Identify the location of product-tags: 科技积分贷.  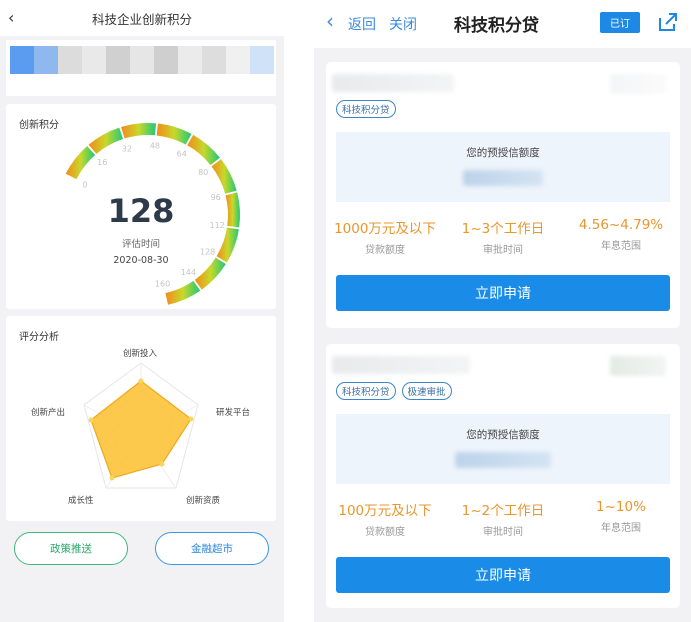
(366, 109).